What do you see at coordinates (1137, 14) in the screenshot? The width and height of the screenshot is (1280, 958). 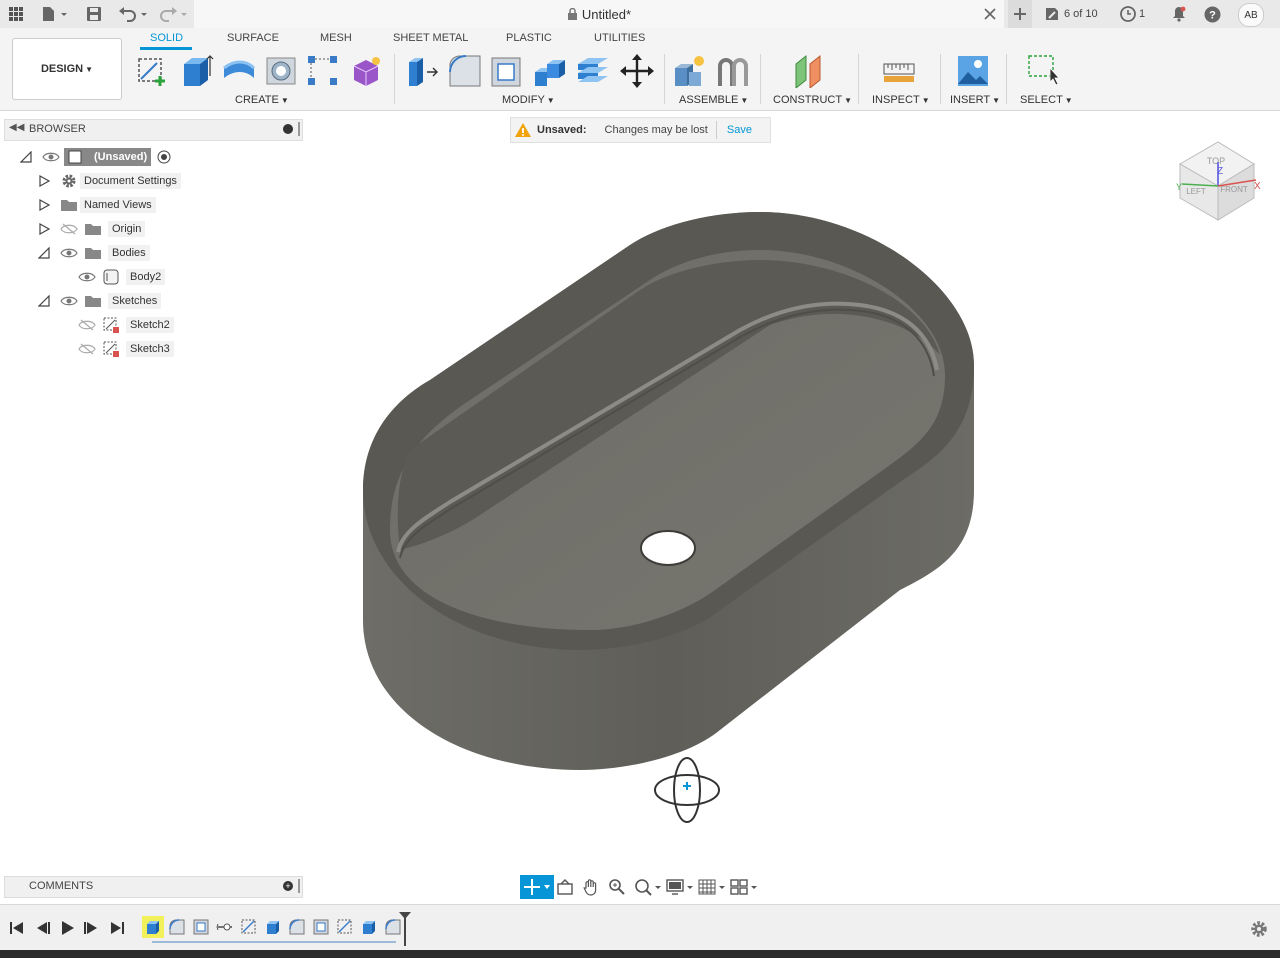 I see `history-button: 1` at bounding box center [1137, 14].